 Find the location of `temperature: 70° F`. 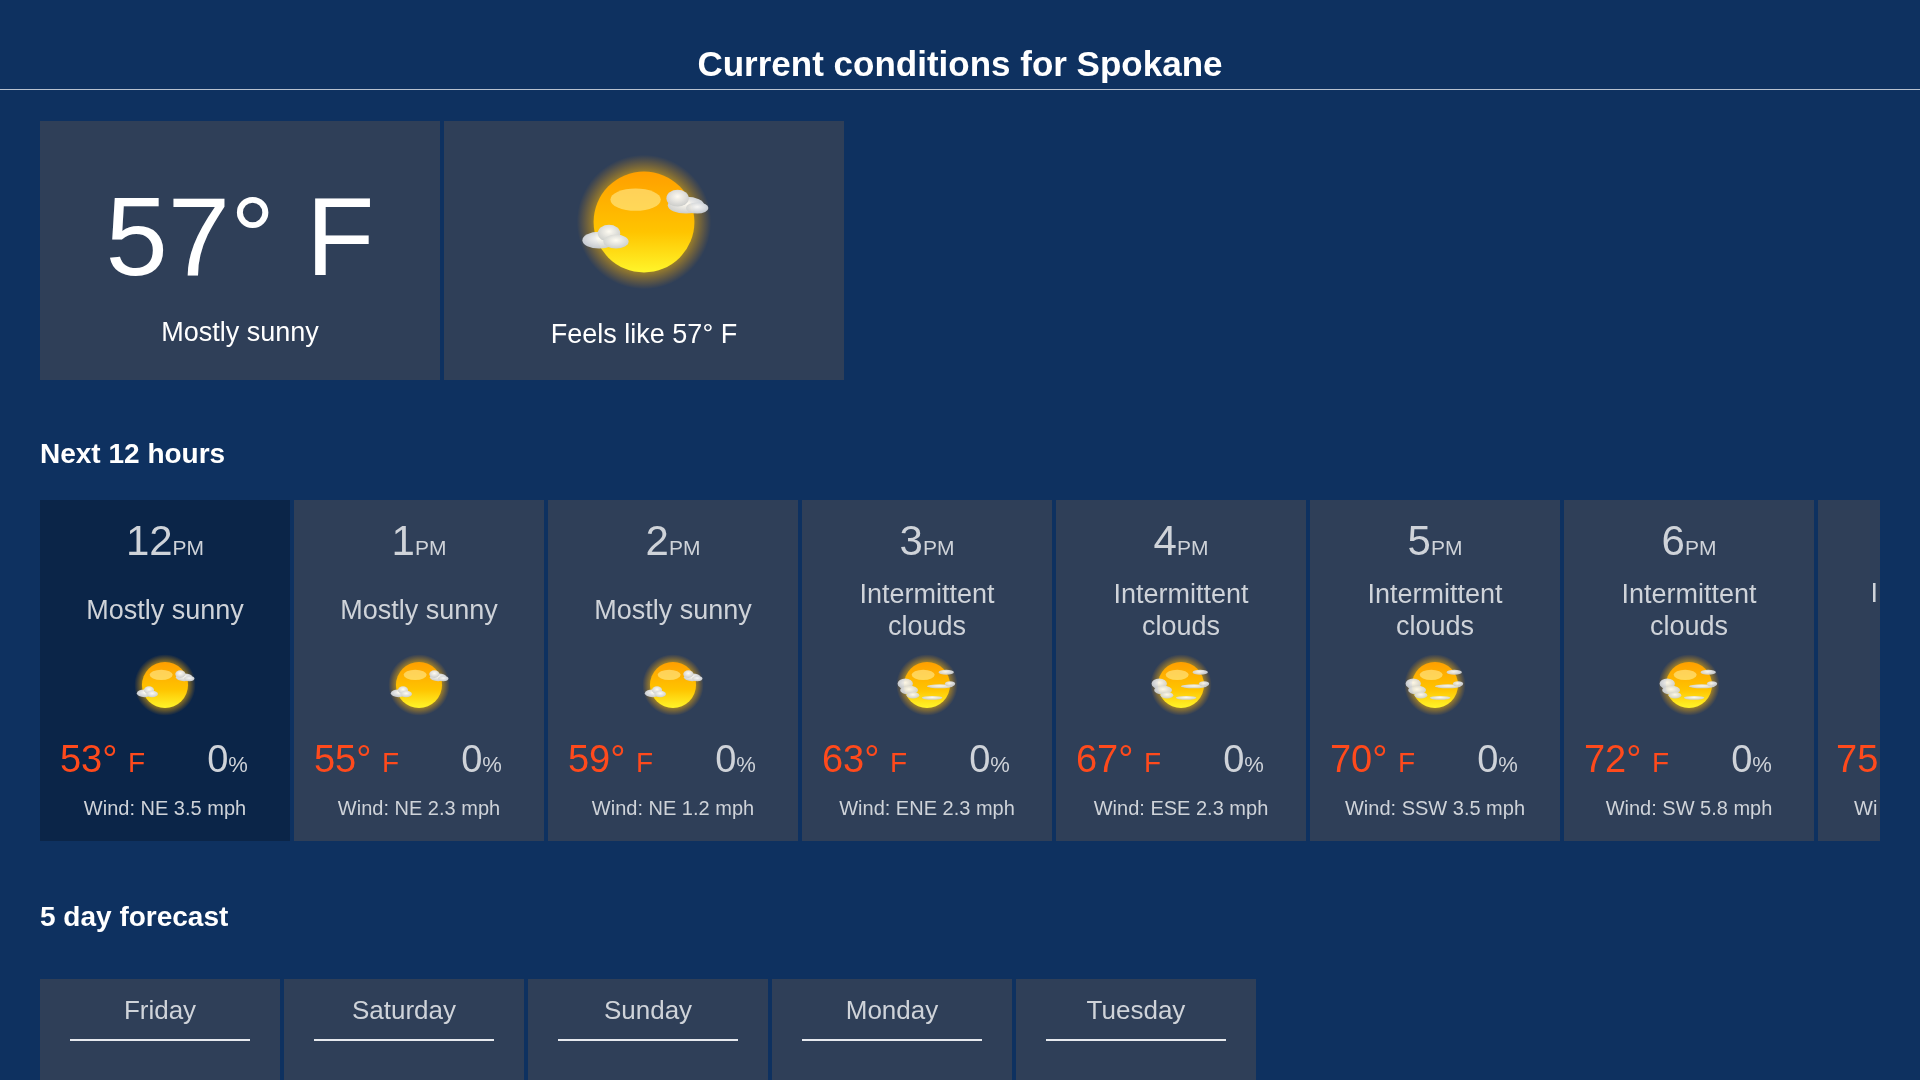

temperature: 70° F is located at coordinates (1372, 759).